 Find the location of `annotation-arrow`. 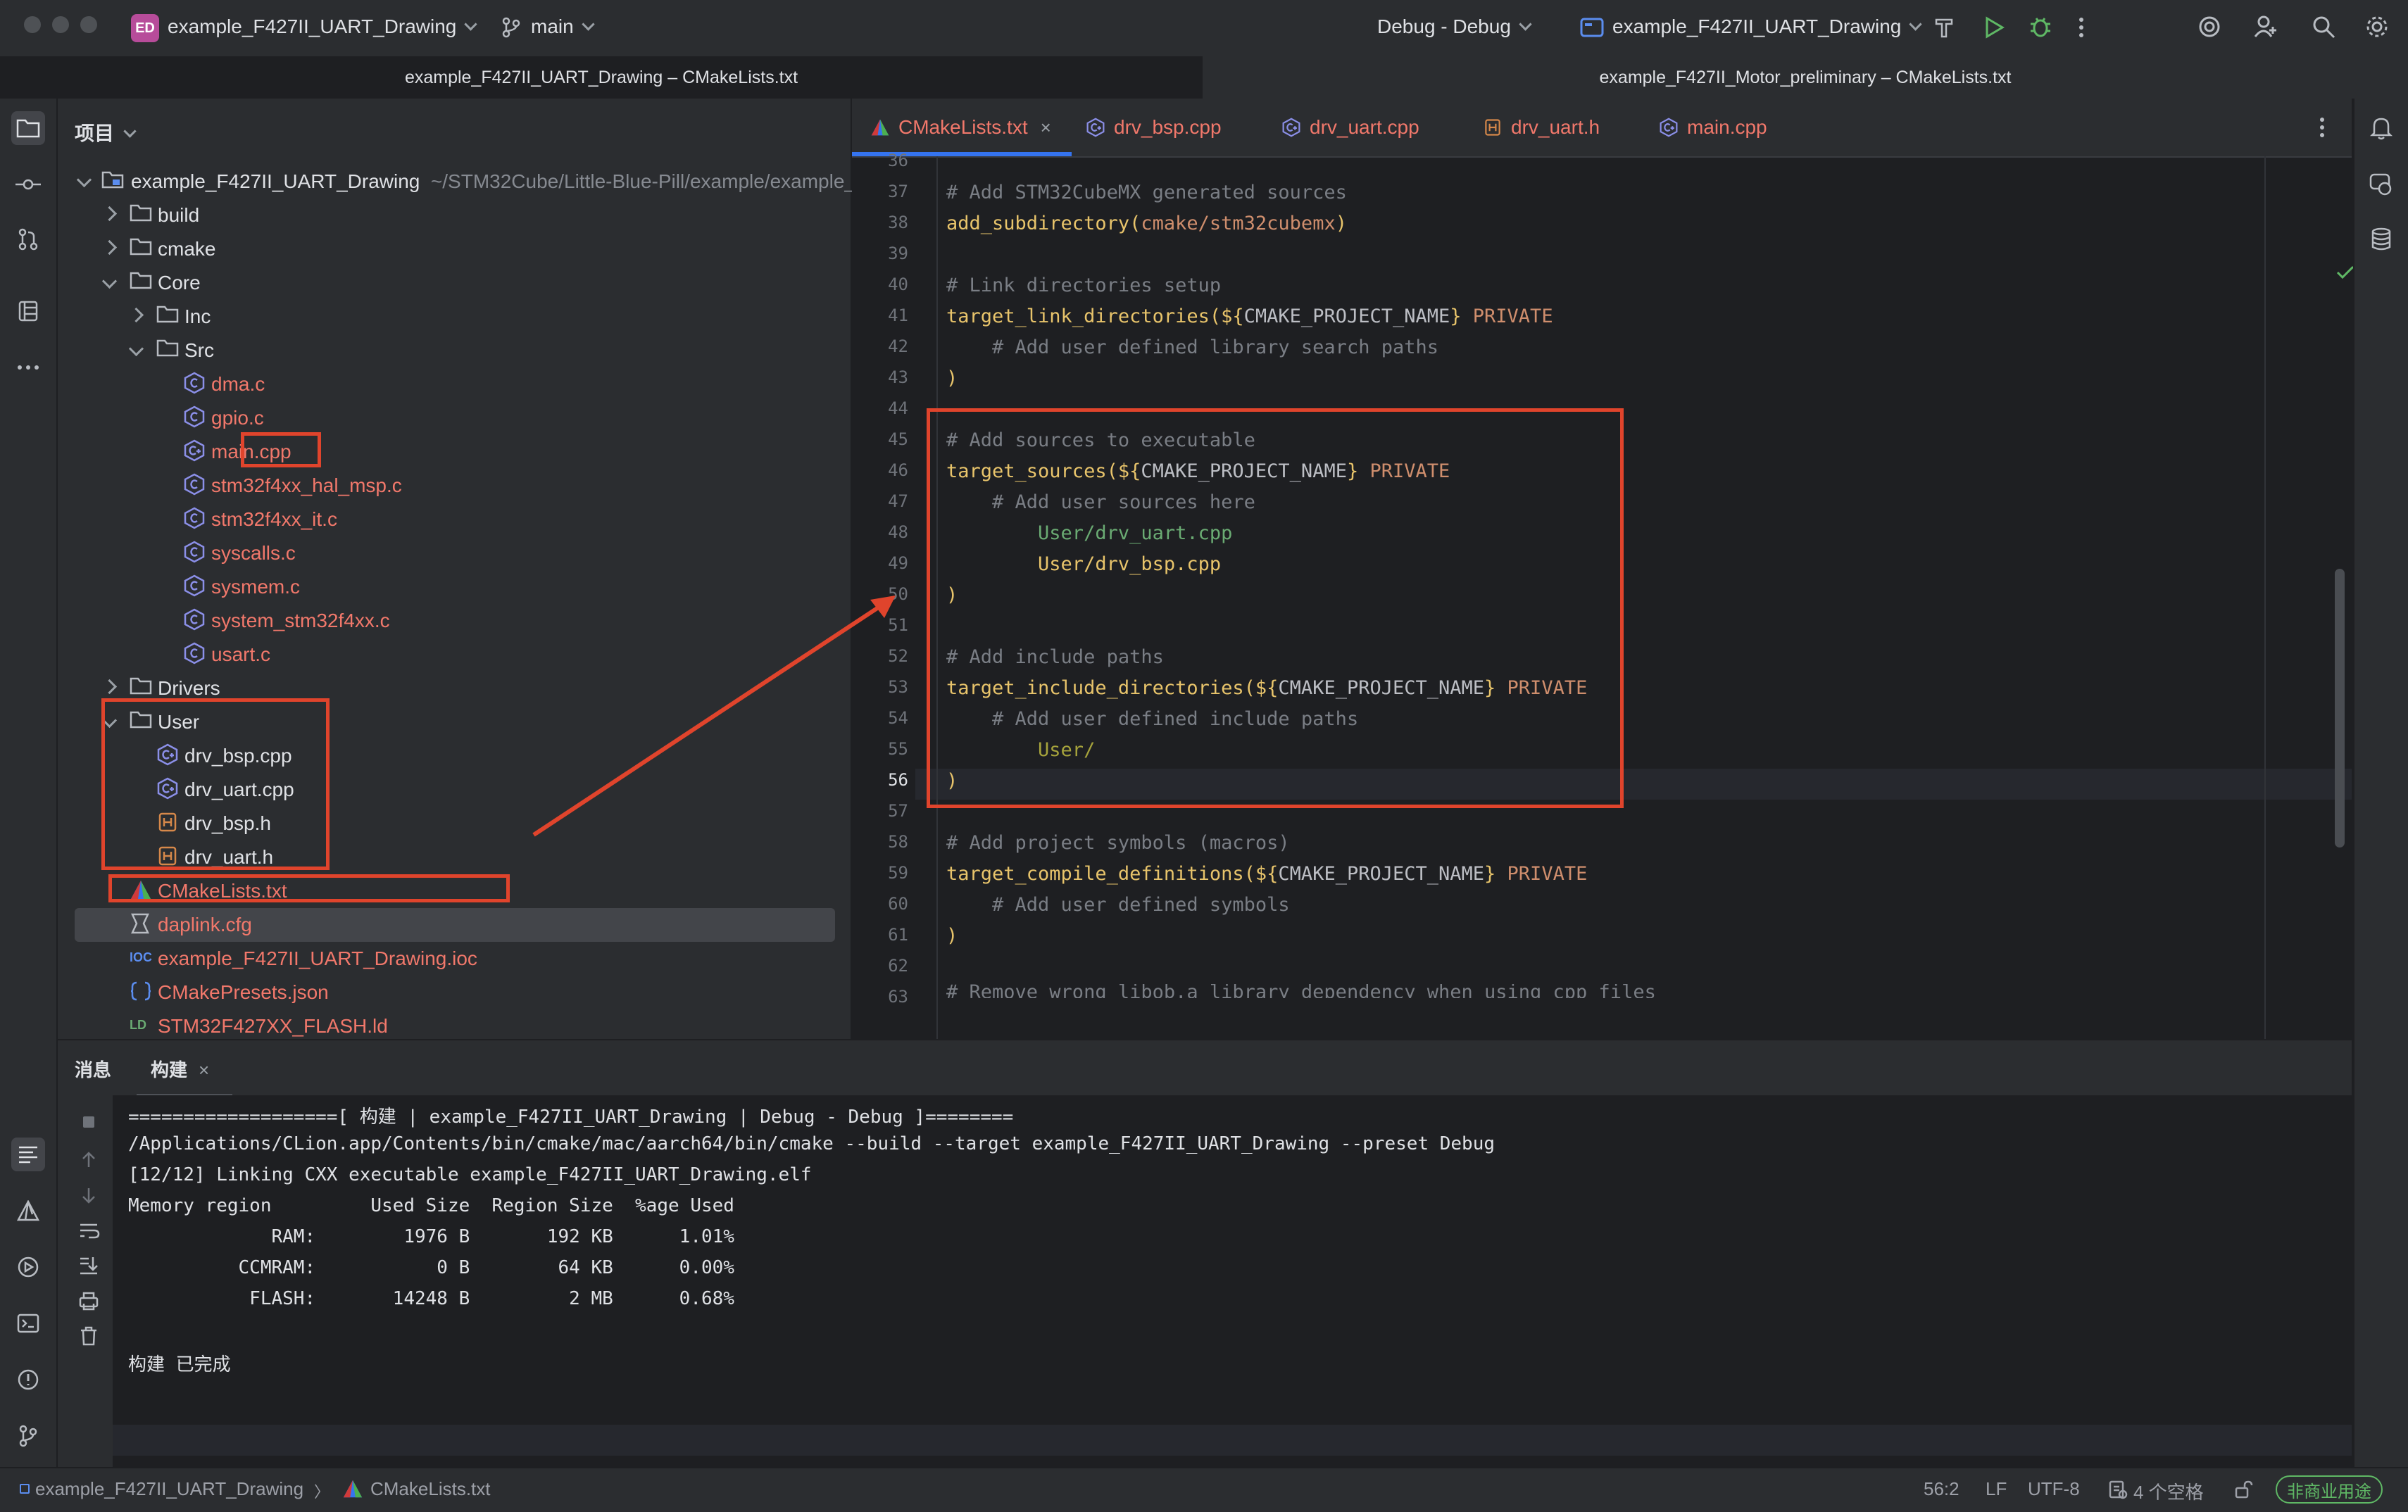

annotation-arrow is located at coordinates (714, 717).